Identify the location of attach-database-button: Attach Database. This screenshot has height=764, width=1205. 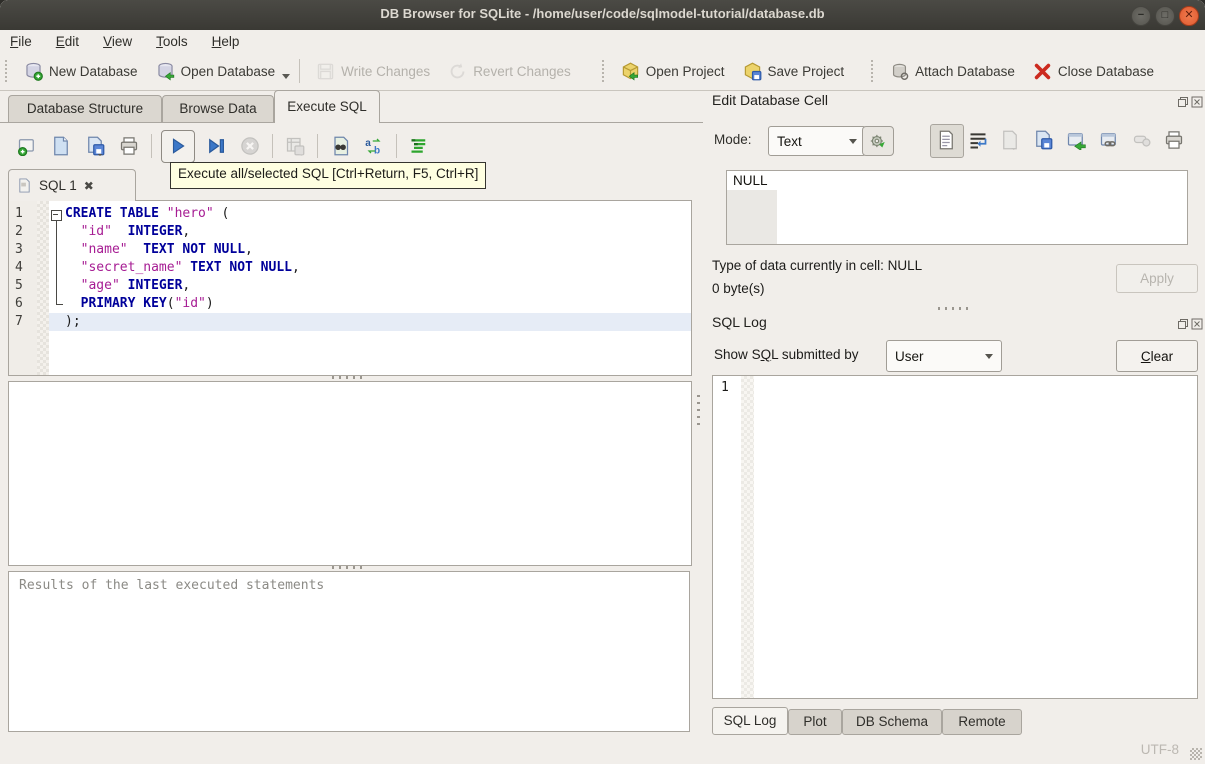
(952, 71).